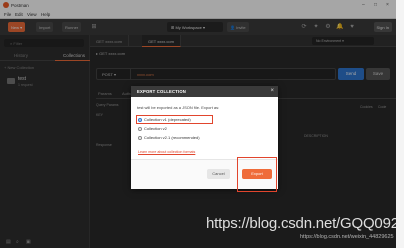  I want to click on annotation-highlight-box, so click(257, 174).